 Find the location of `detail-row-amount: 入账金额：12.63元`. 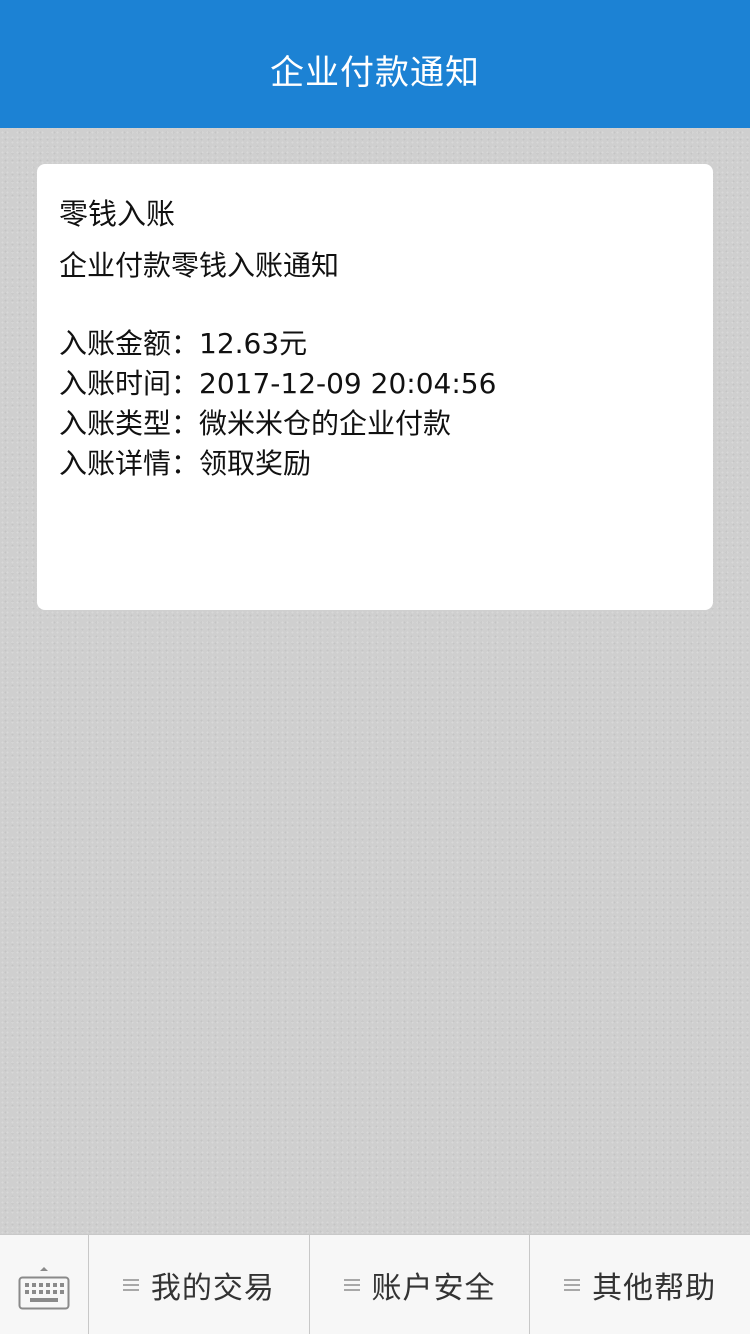

detail-row-amount: 入账金额：12.63元 is located at coordinates (375, 344).